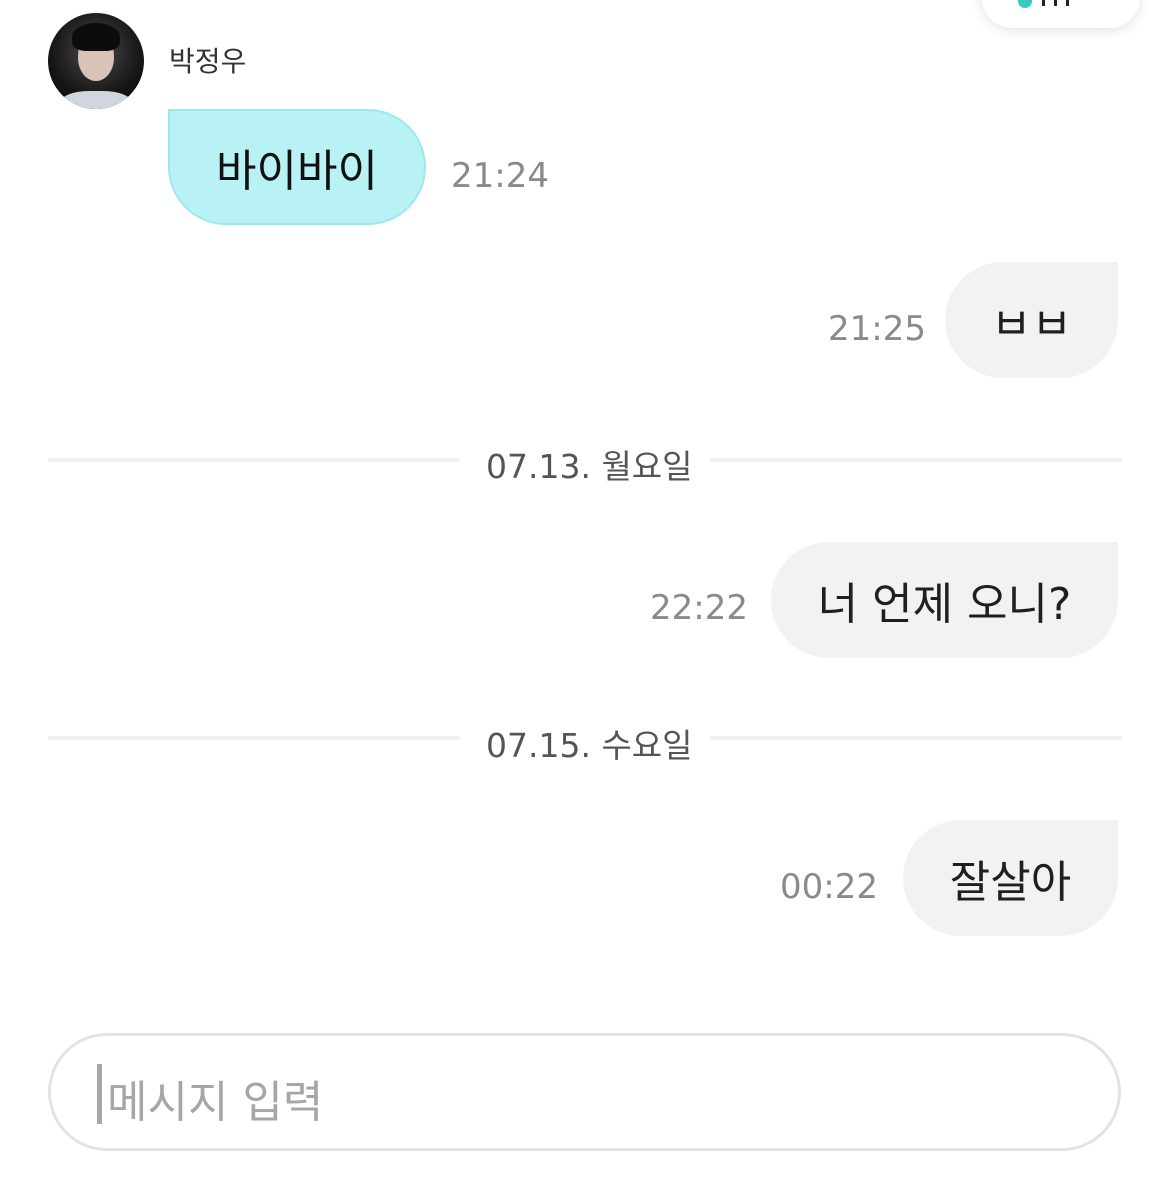 Image resolution: width=1170 pixels, height=1177 pixels. Describe the element at coordinates (829, 887) in the screenshot. I see `message-time: 00:22` at that location.